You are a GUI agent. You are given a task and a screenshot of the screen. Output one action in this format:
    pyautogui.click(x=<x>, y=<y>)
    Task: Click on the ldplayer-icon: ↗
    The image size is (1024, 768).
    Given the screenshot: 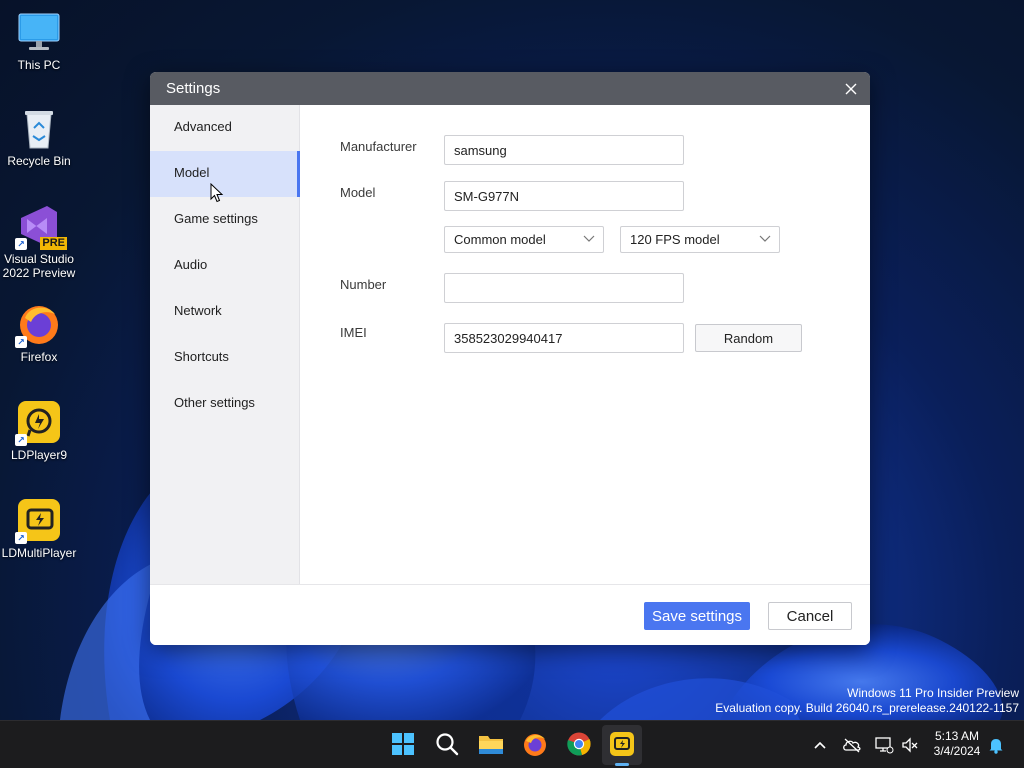 What is the action you would take?
    pyautogui.click(x=38, y=423)
    